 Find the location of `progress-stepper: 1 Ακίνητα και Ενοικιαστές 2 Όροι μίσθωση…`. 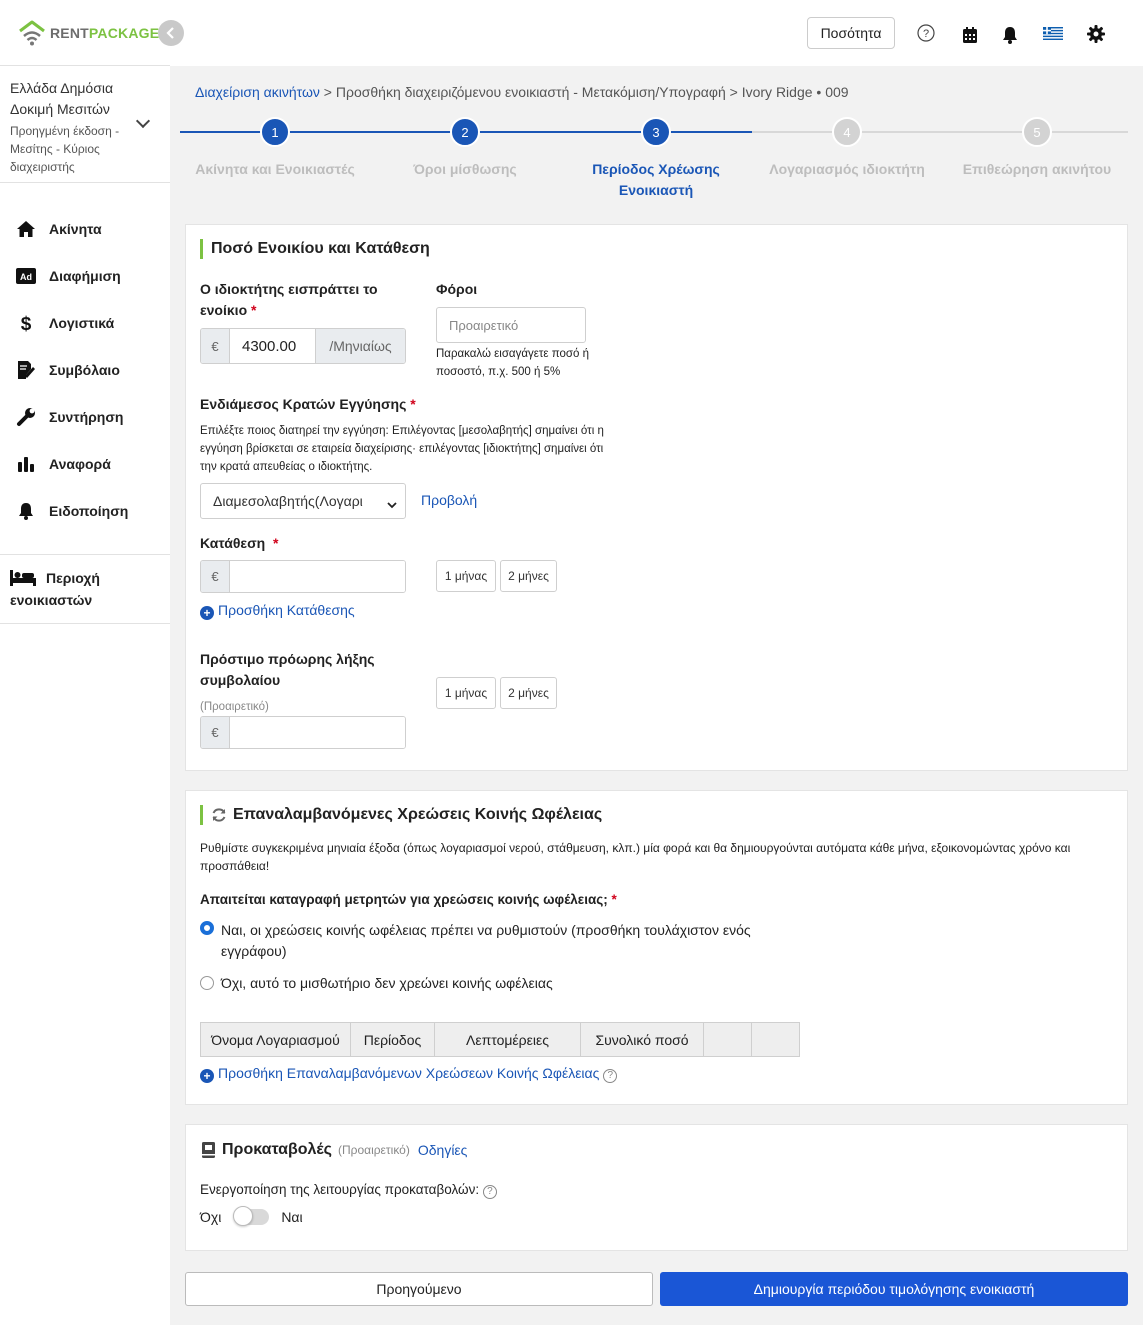

progress-stepper: 1 Ακίνητα και Ενοικιαστές 2 Όροι μίσθωση… is located at coordinates (654, 160).